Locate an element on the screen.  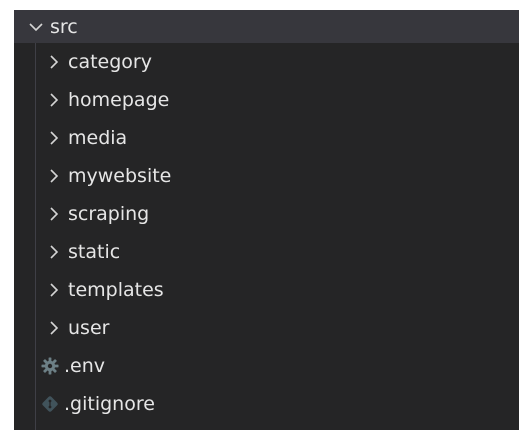
folder-row-scraping: scraping is located at coordinates (266, 214).